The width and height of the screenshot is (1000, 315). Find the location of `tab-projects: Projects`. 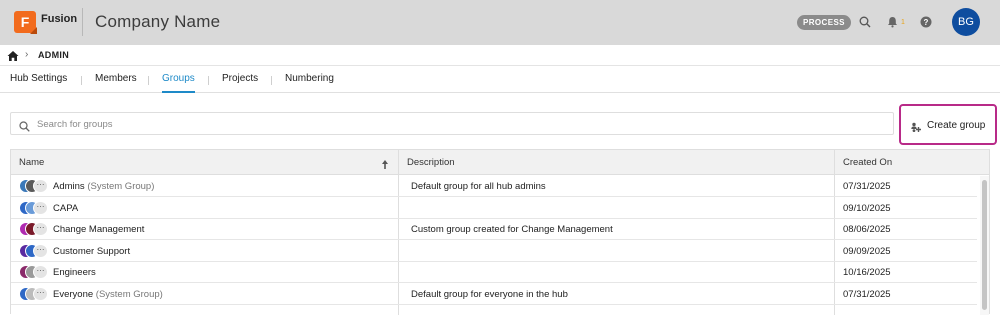

tab-projects: Projects is located at coordinates (240, 78).